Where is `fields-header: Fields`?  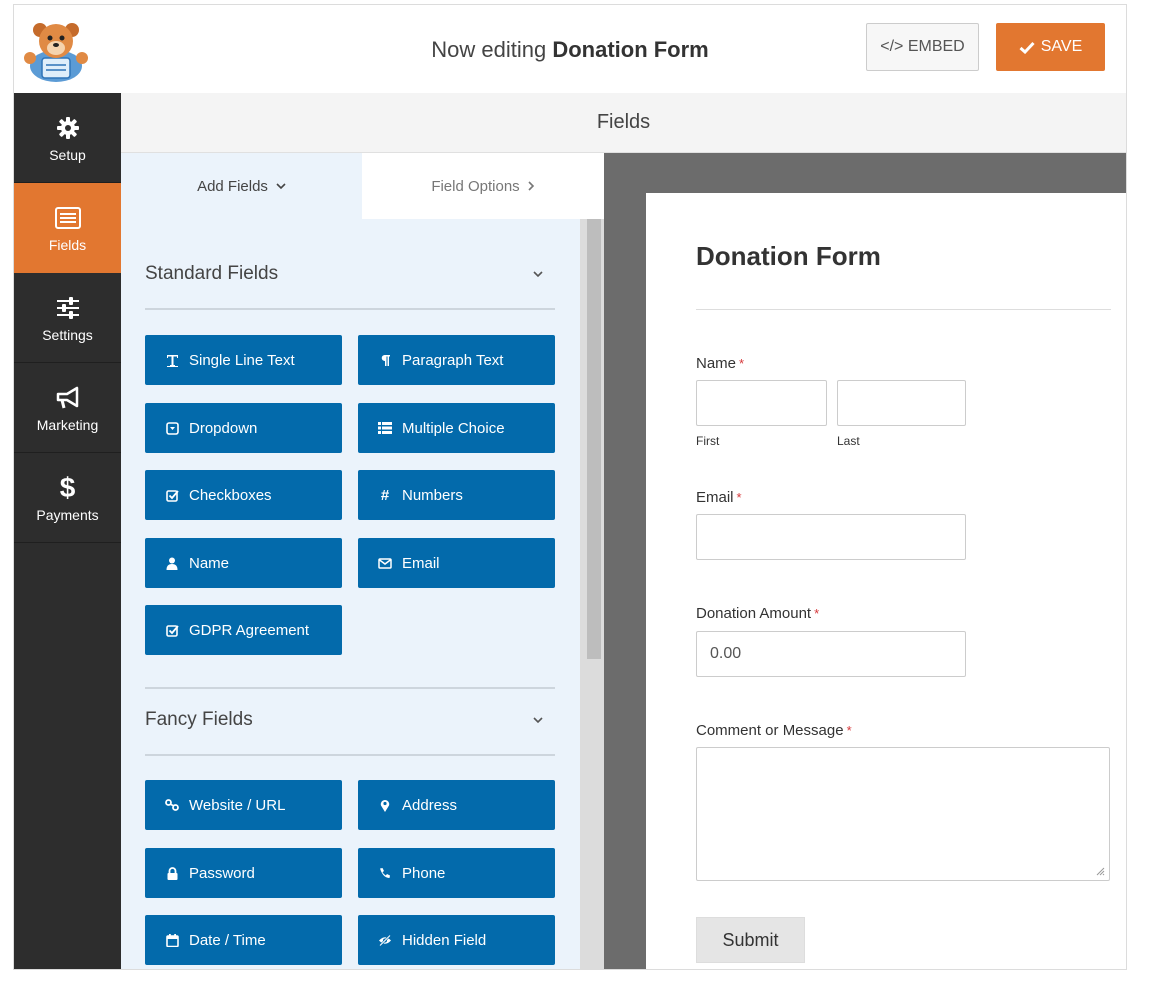
fields-header: Fields is located at coordinates (623, 123).